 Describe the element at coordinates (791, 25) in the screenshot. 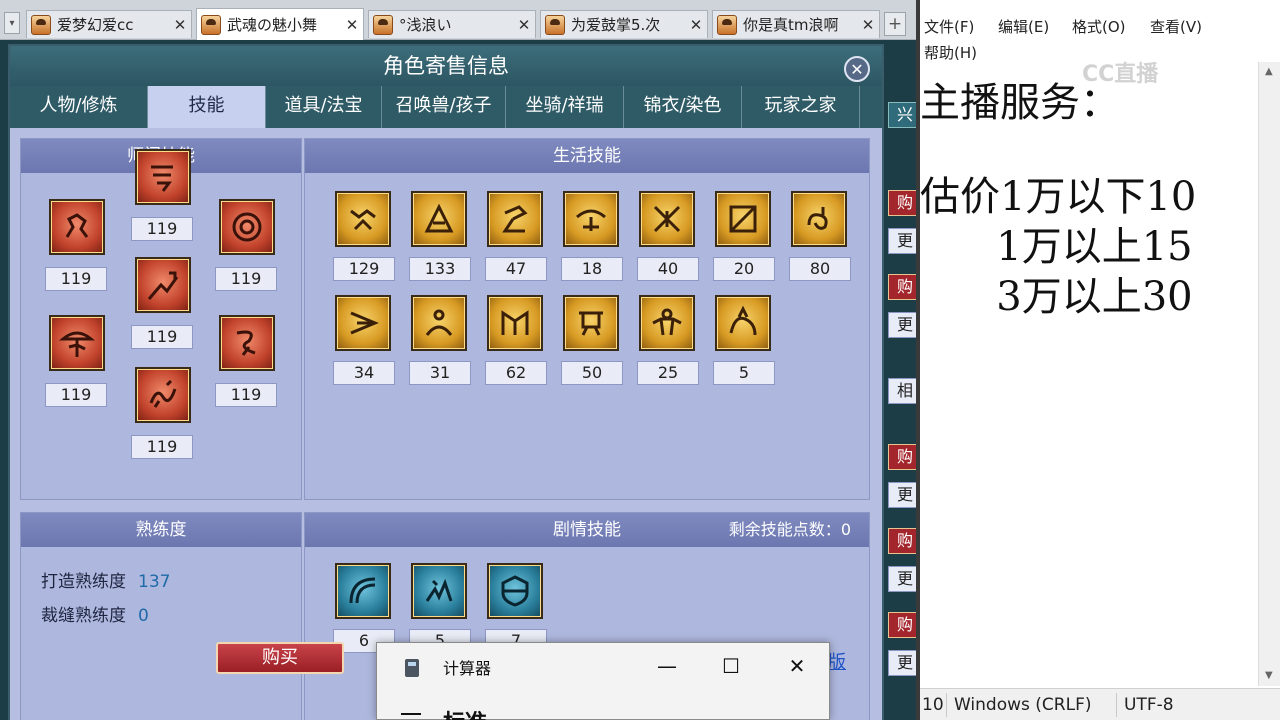

I see `tab-title: 你是真tm浪啊` at that location.